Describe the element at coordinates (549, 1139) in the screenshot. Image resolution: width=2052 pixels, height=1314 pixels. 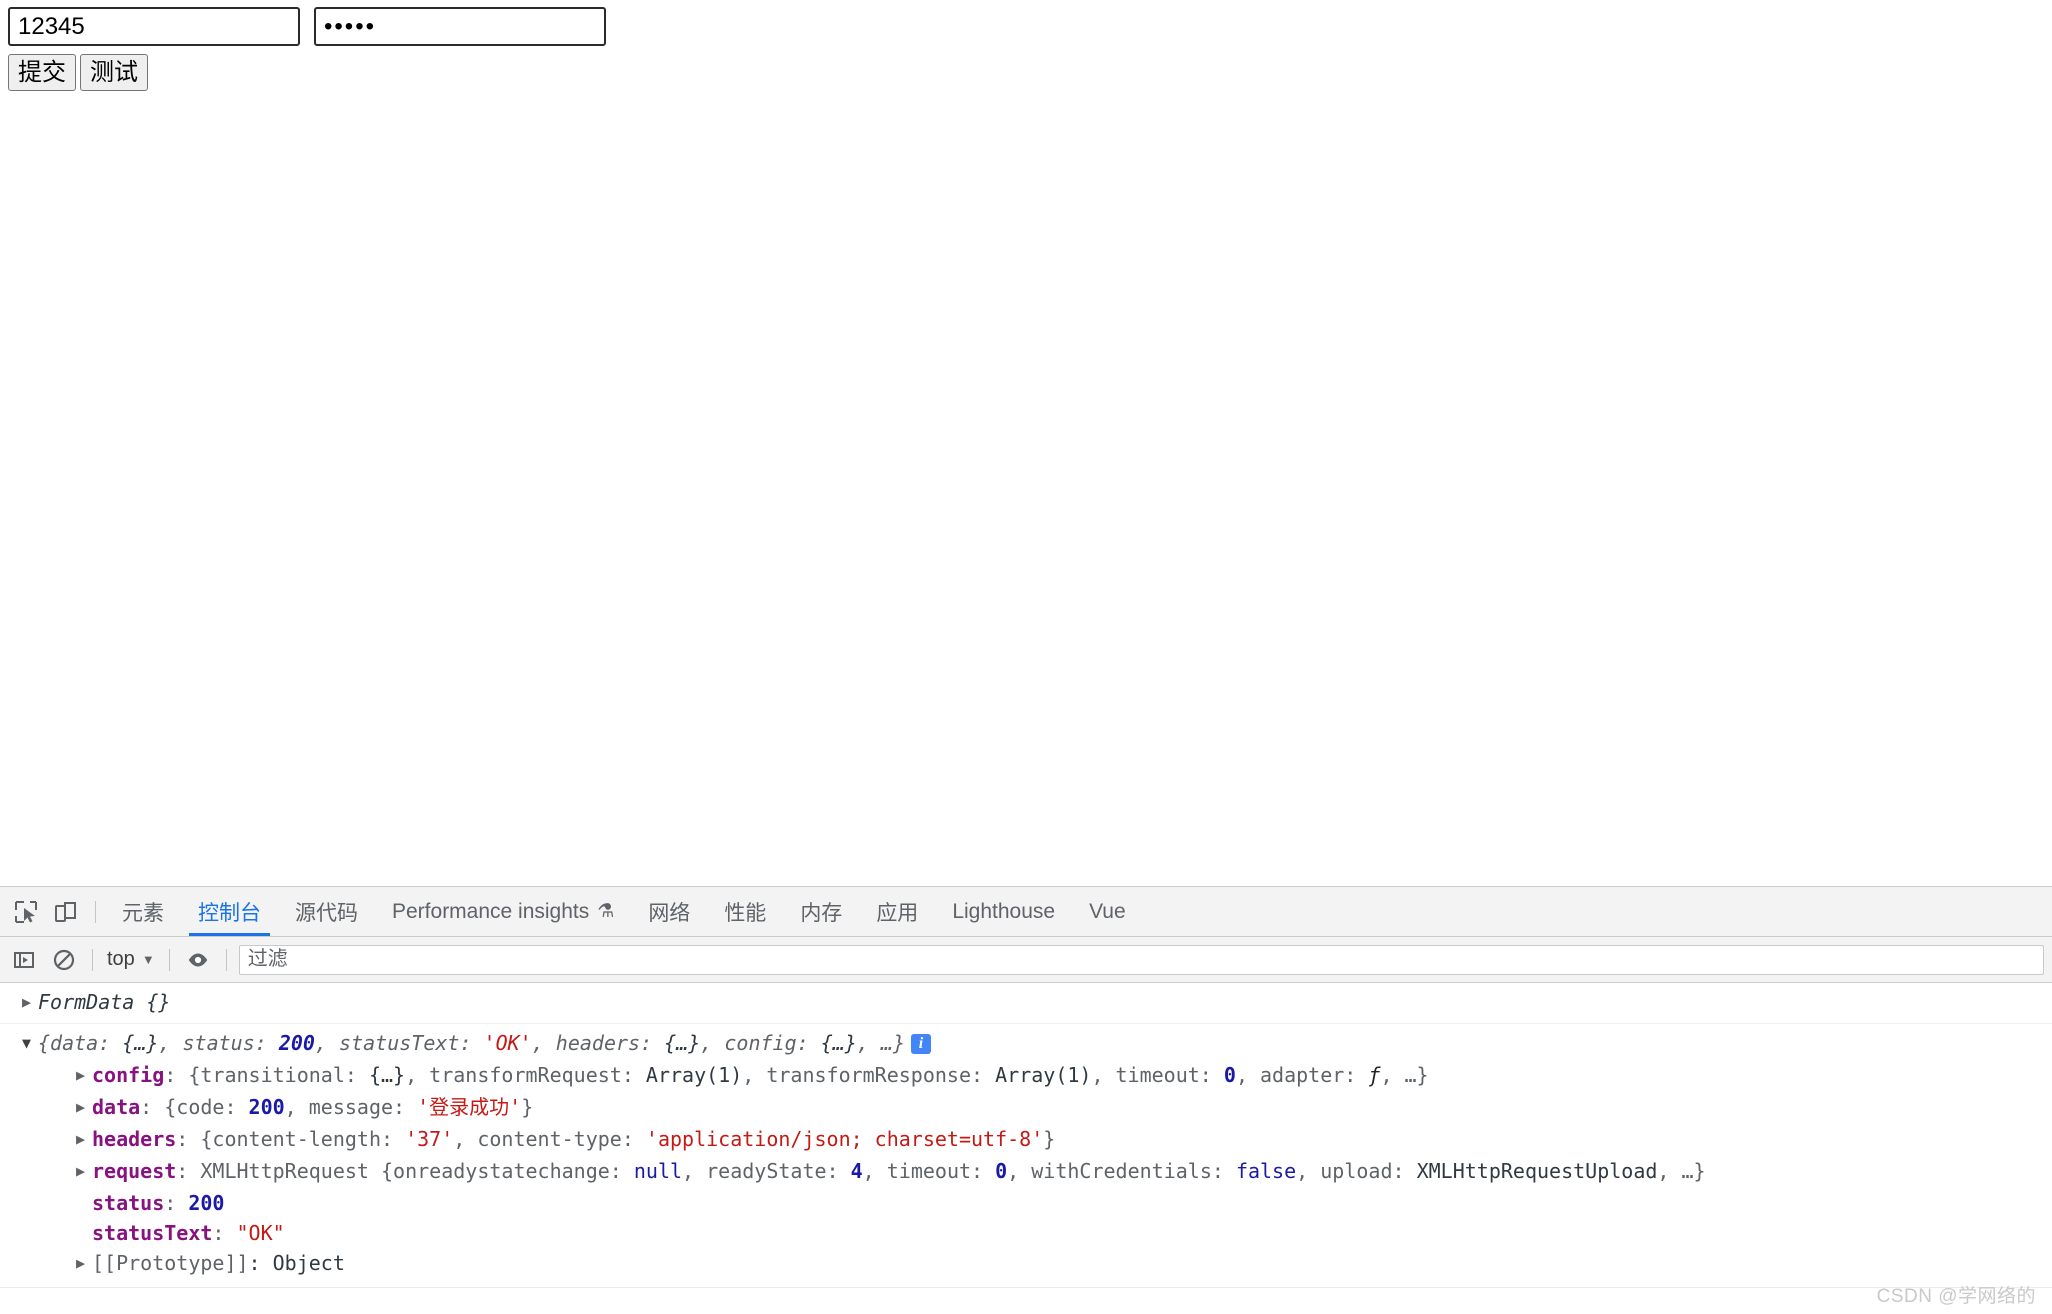
I see `property-value-token: , content-type:` at that location.